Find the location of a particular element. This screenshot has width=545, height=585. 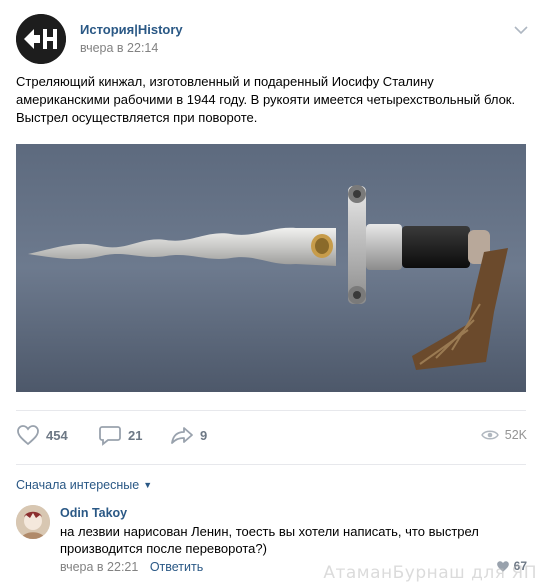

comment-count: 21 is located at coordinates (135, 435).